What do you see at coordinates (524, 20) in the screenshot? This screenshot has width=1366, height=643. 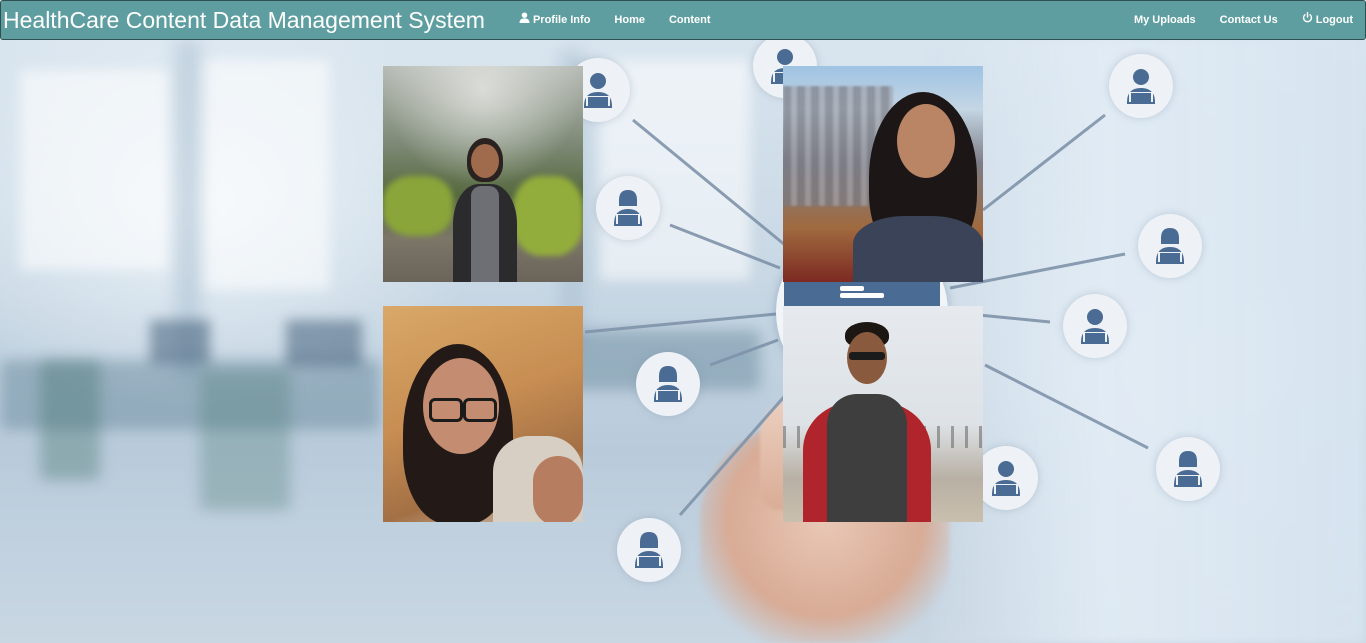 I see `user-icon` at bounding box center [524, 20].